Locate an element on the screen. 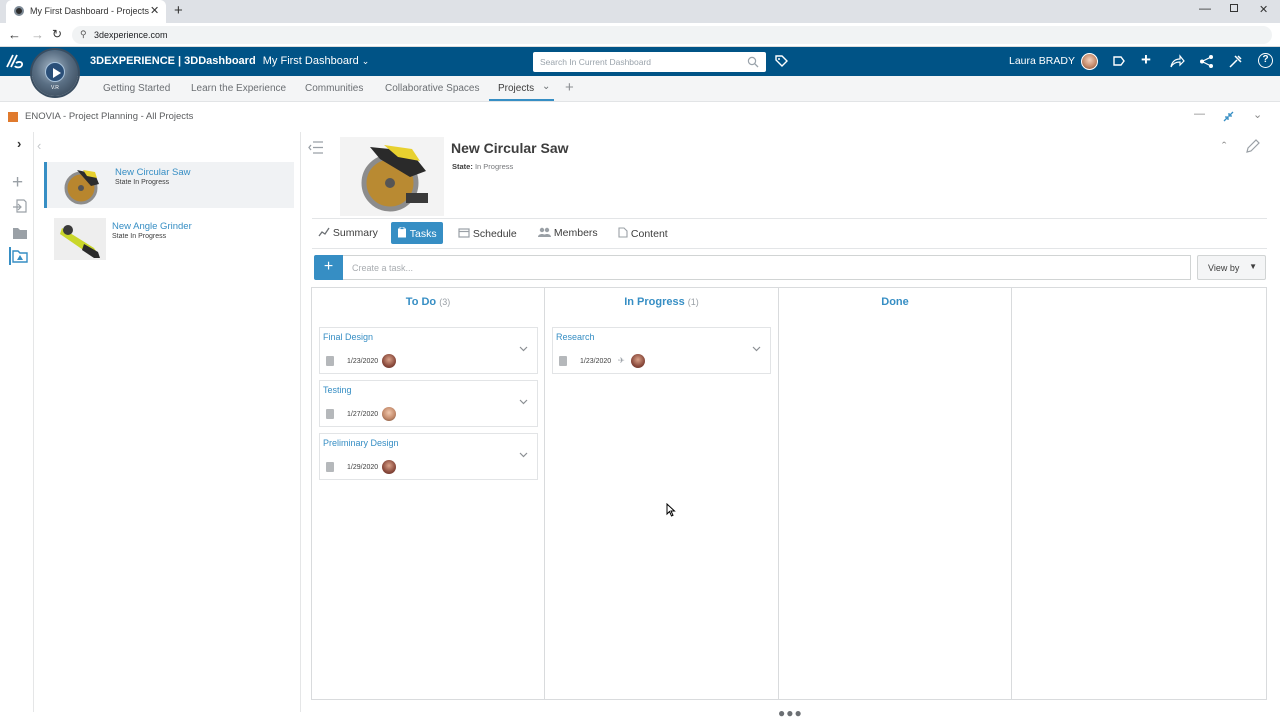 The height and width of the screenshot is (720, 1280). search-input: Search In Current Dashboard is located at coordinates (649, 62).